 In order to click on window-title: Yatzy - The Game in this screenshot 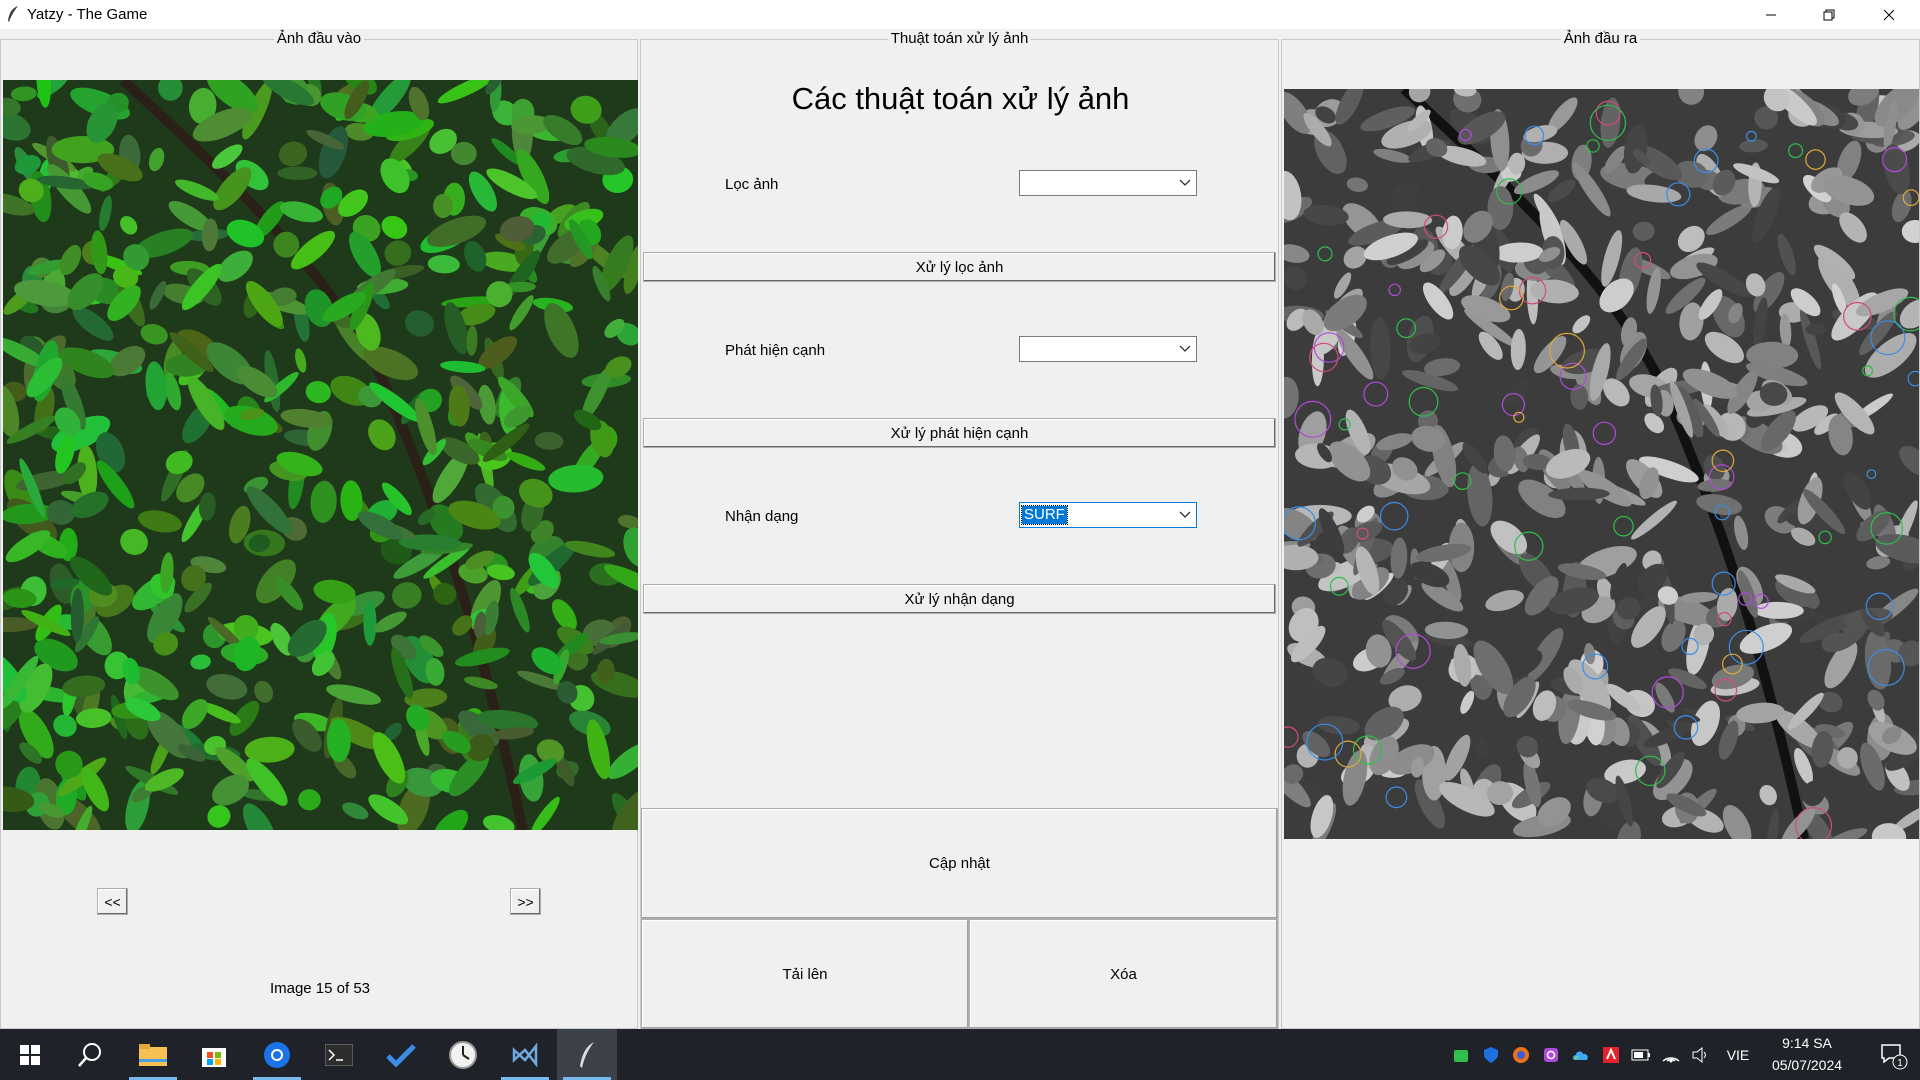, I will do `click(87, 14)`.